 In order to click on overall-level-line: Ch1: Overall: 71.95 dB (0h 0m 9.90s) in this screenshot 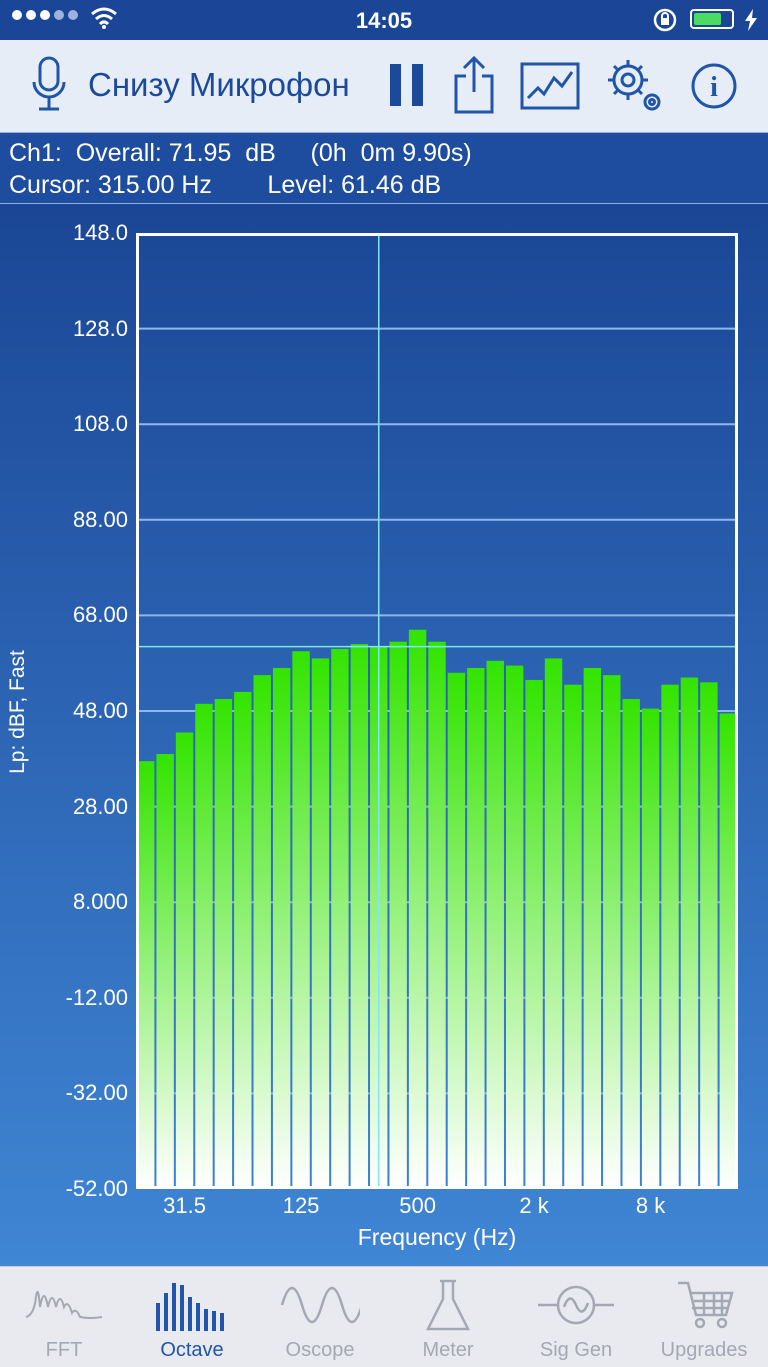, I will do `click(240, 153)`.